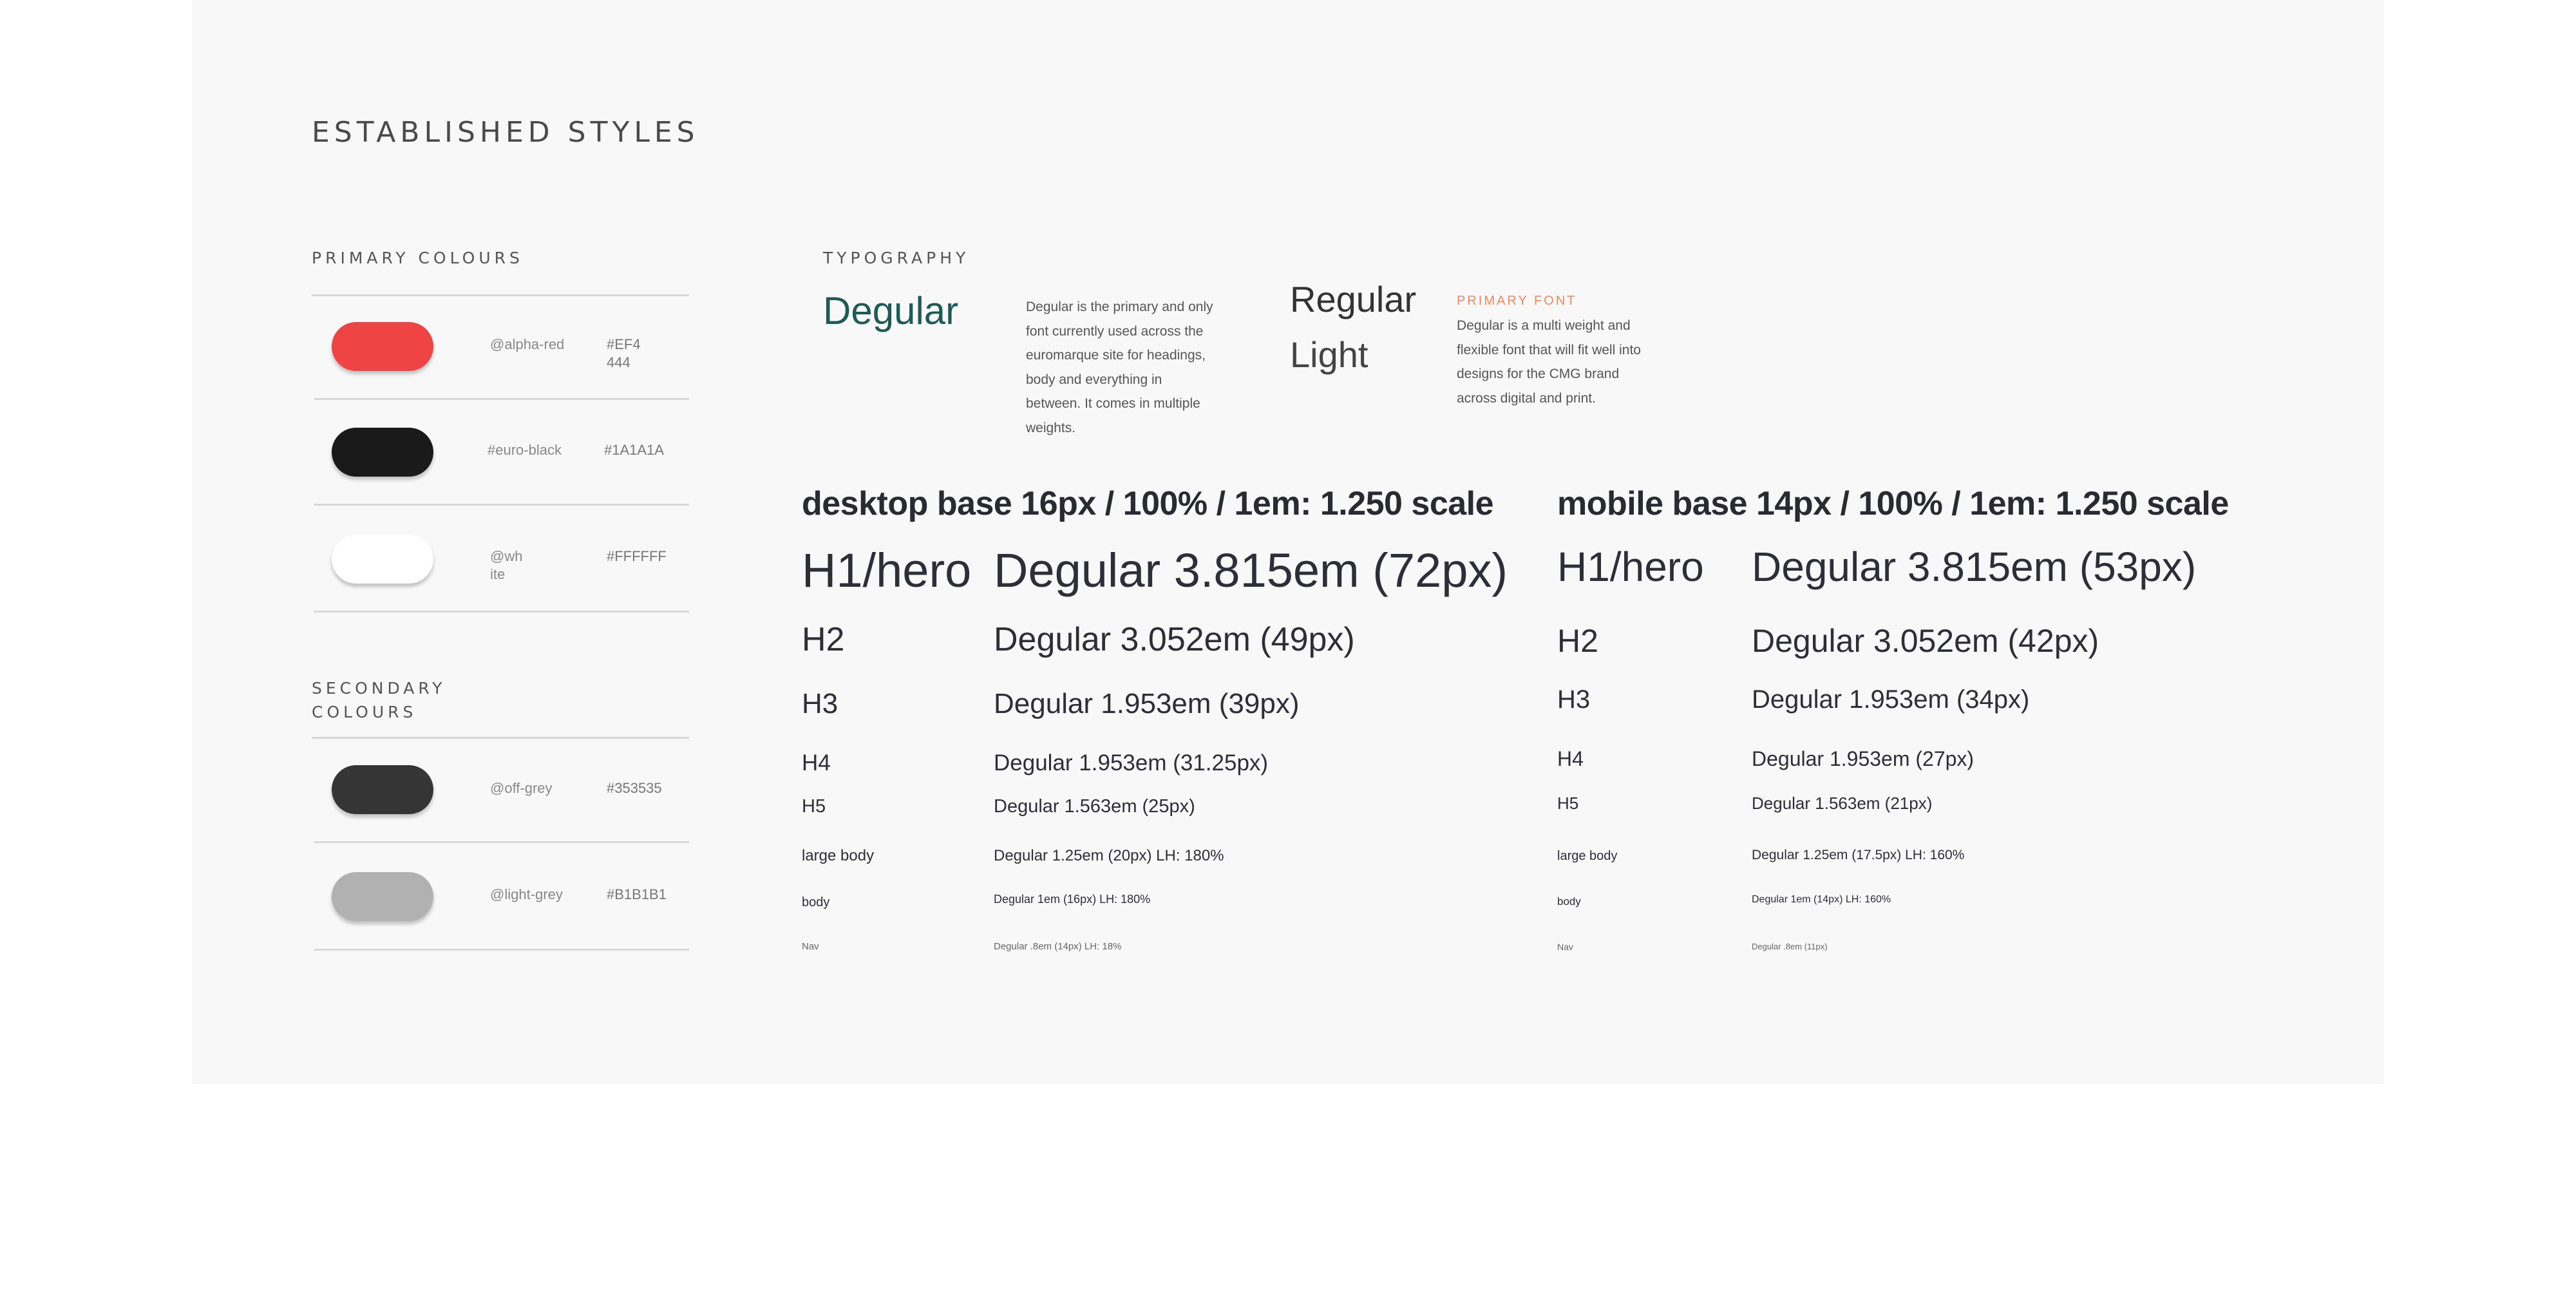 Image resolution: width=2576 pixels, height=1294 pixels. What do you see at coordinates (522, 788) in the screenshot?
I see `colour-token: @off-grey` at bounding box center [522, 788].